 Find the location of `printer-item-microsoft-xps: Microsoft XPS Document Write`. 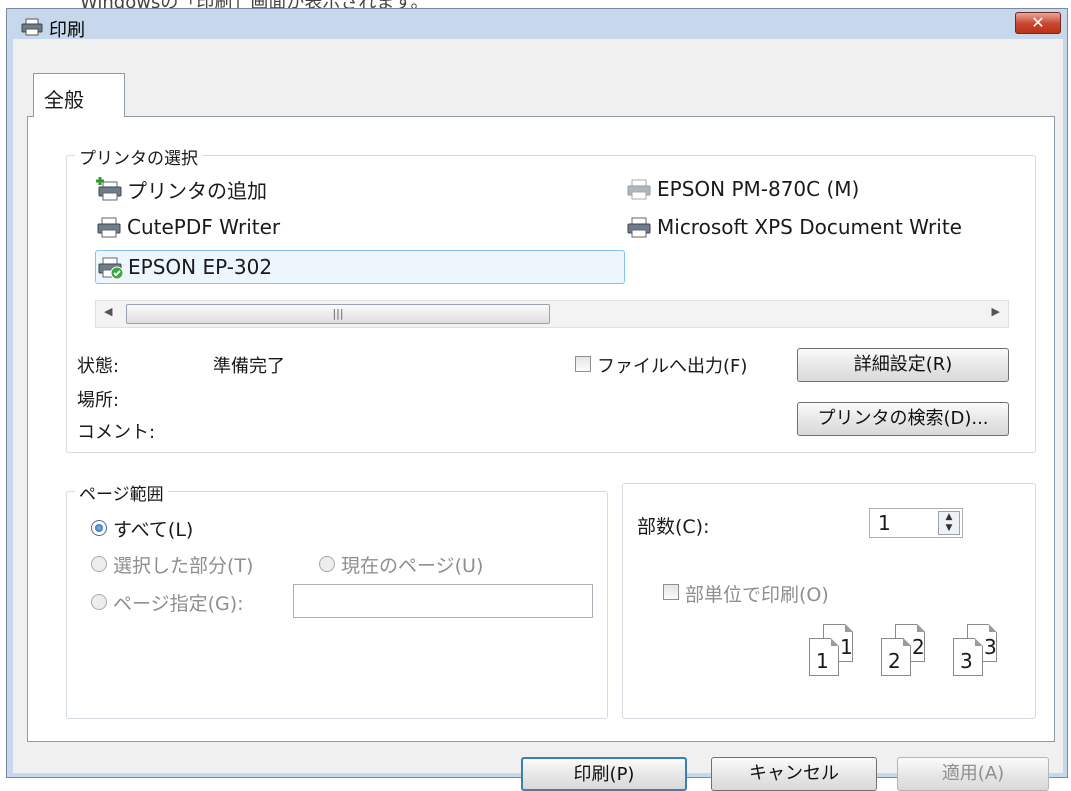

printer-item-microsoft-xps: Microsoft XPS Document Write is located at coordinates (830, 227).